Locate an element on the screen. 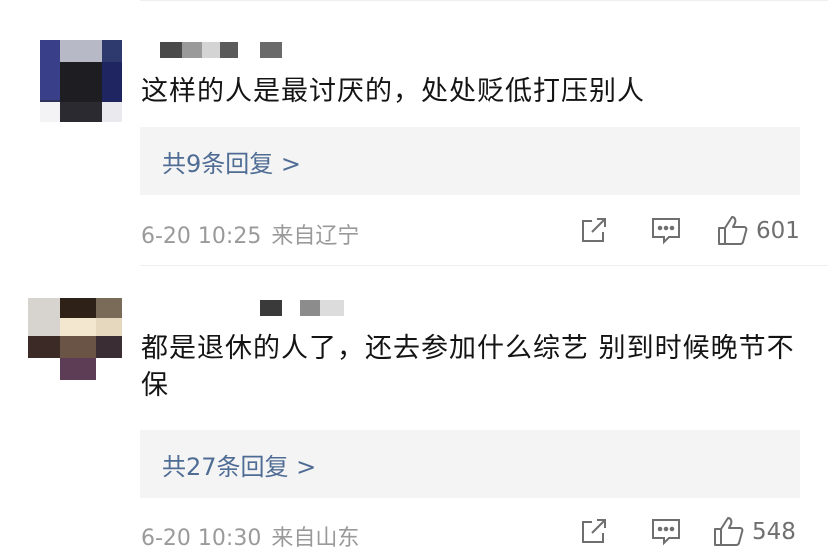 This screenshot has width=828, height=552. comment-meta: 6-20 10:30 来自山东 is located at coordinates (250, 536).